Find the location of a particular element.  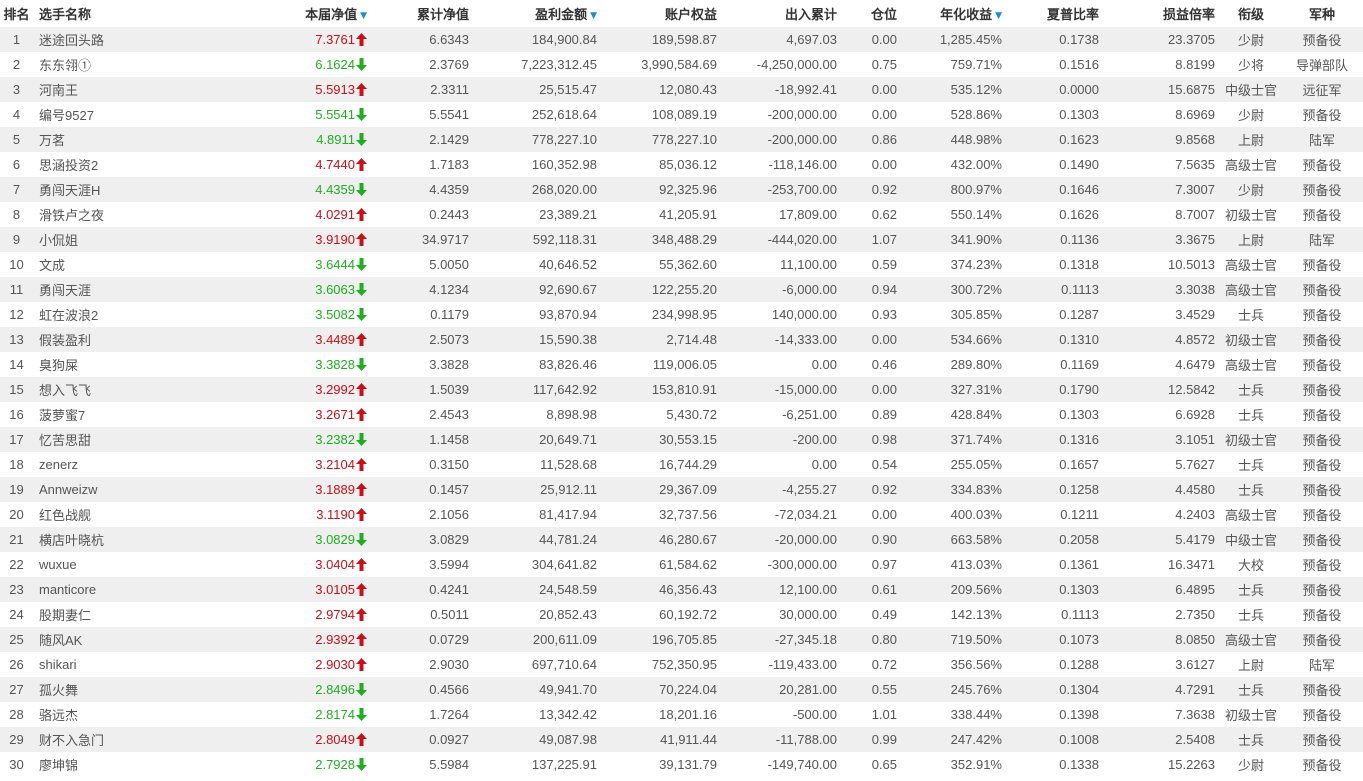

cell-inout: 20,281.00 is located at coordinates (783, 689).